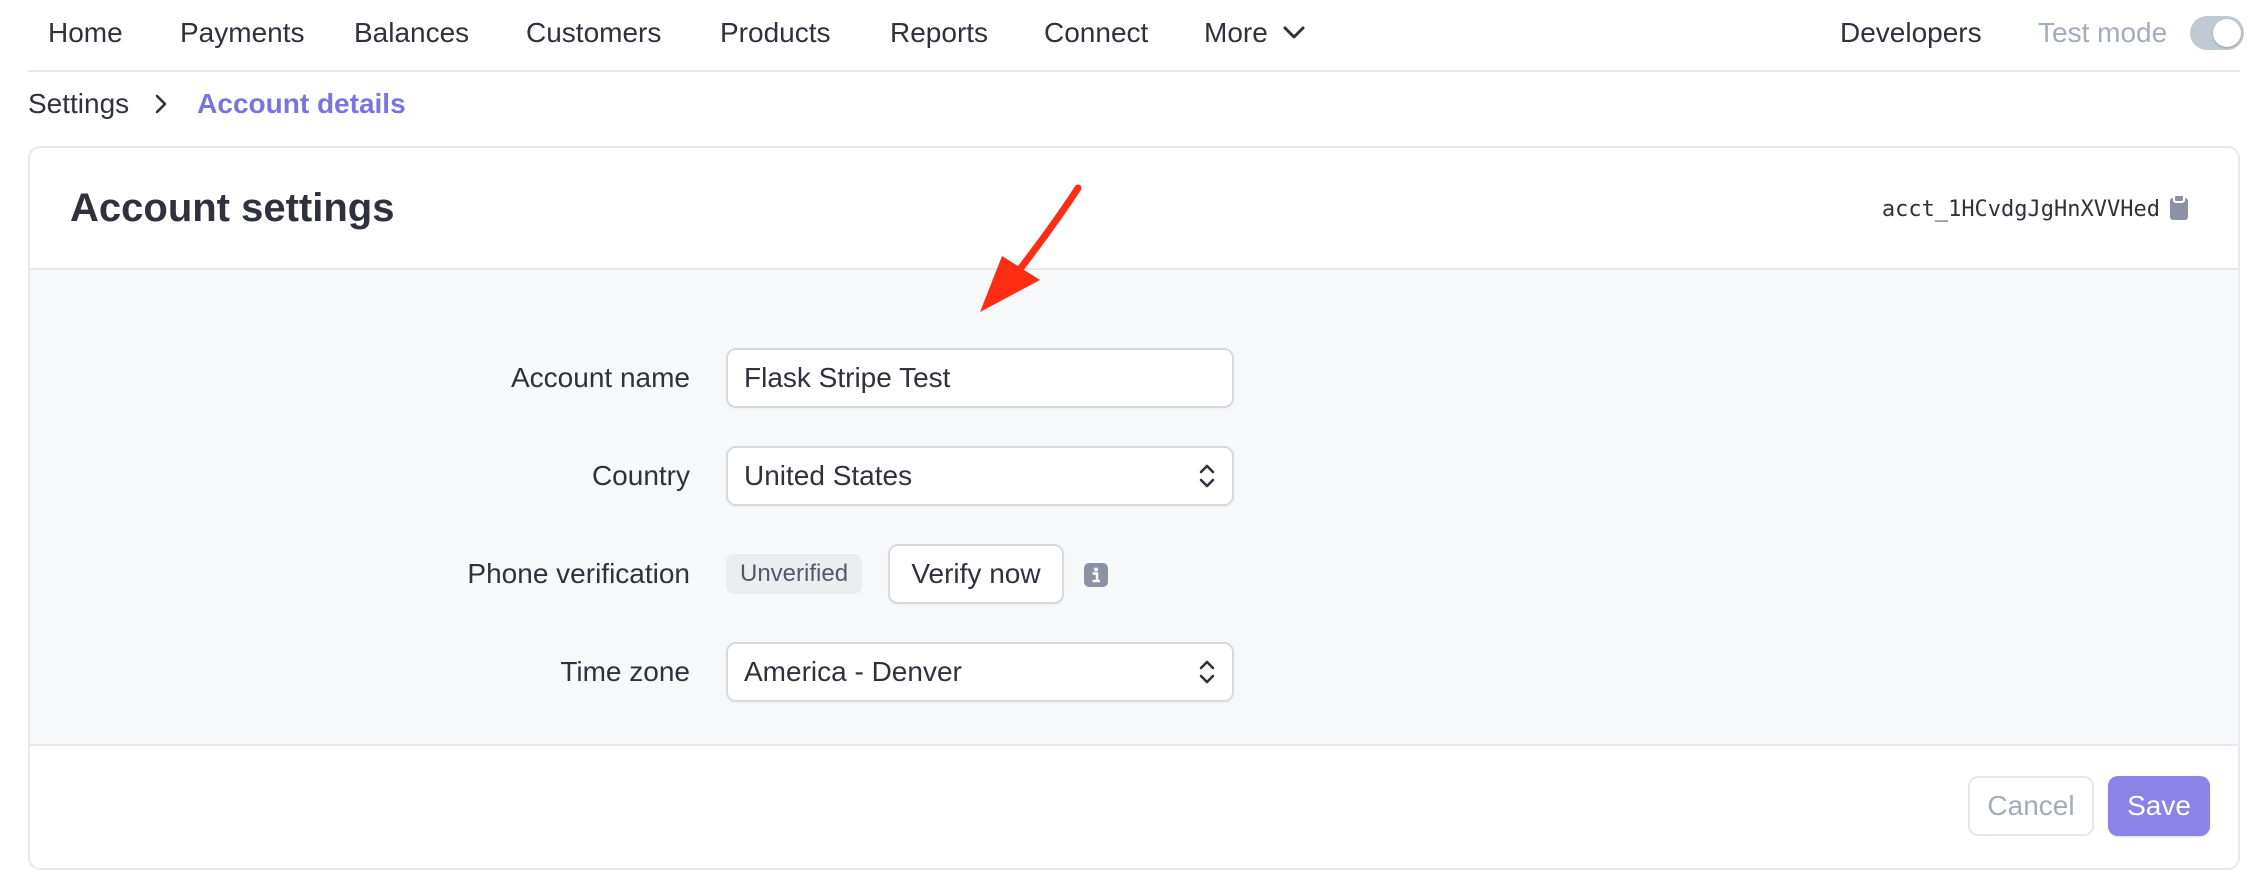 This screenshot has height=882, width=2268. What do you see at coordinates (976, 574) in the screenshot?
I see `verify-now-button: Verify now` at bounding box center [976, 574].